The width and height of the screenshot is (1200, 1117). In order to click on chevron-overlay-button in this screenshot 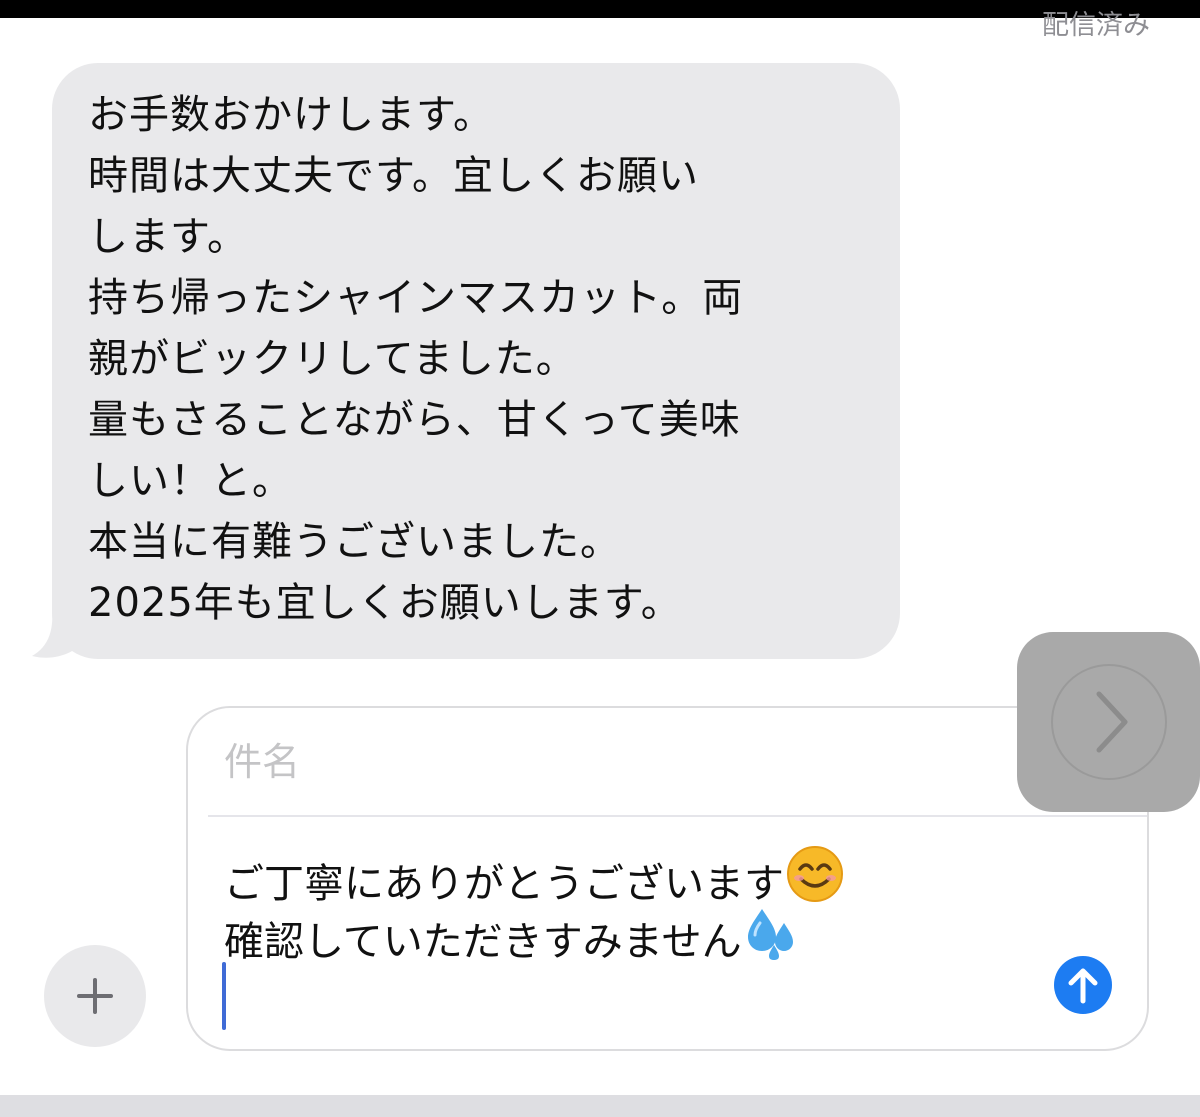, I will do `click(1108, 722)`.